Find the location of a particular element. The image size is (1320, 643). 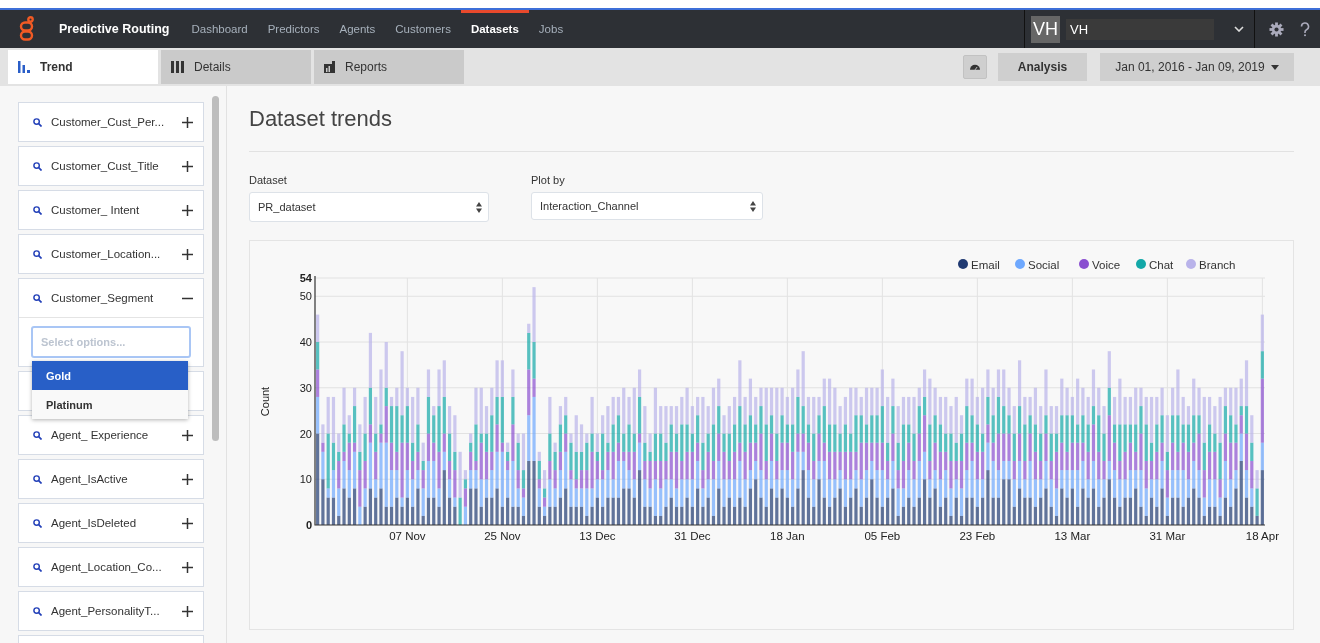

legend-item: Voice is located at coordinates (1100, 264).